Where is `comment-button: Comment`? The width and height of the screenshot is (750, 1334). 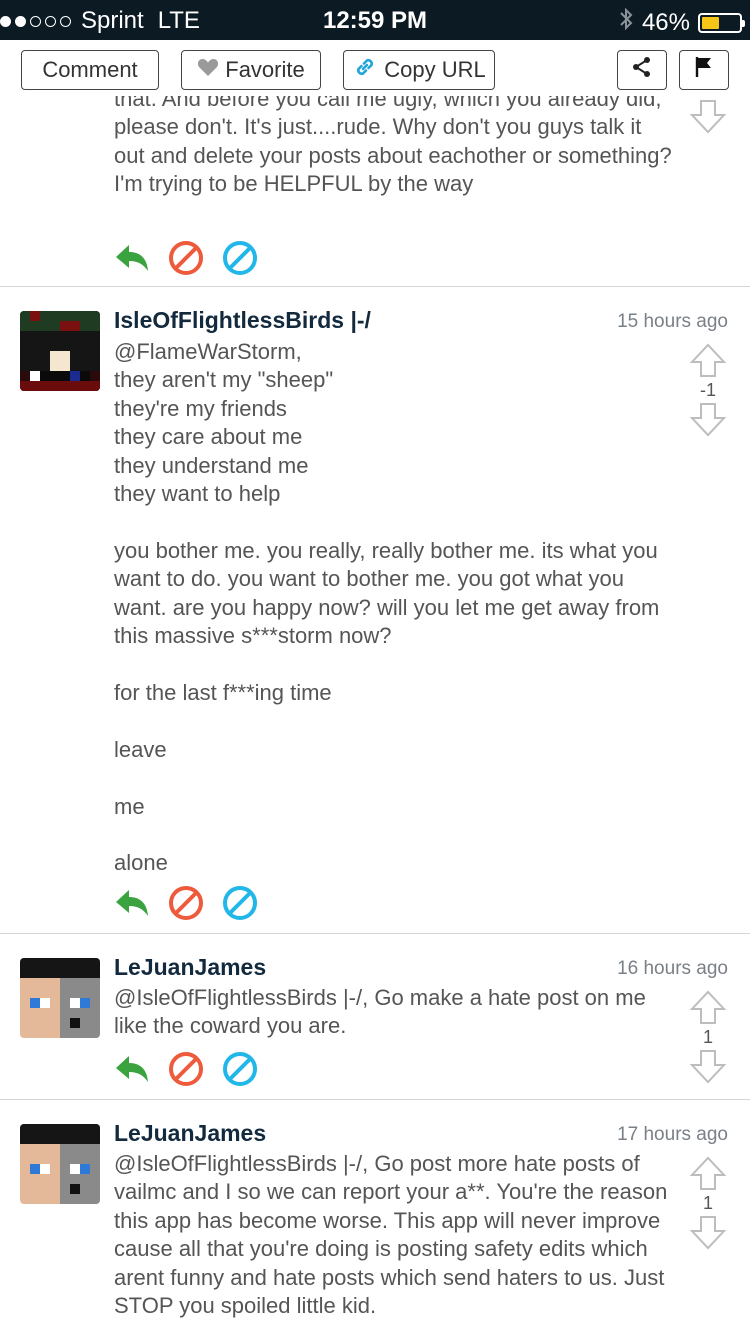 comment-button: Comment is located at coordinates (90, 70).